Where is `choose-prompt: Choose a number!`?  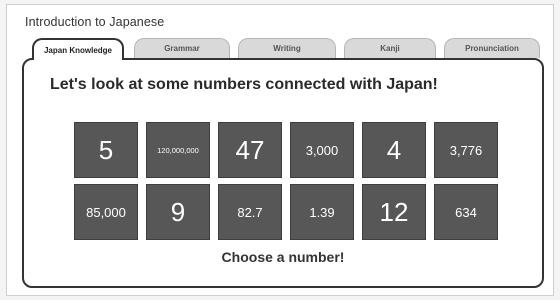
choose-prompt: Choose a number! is located at coordinates (283, 257).